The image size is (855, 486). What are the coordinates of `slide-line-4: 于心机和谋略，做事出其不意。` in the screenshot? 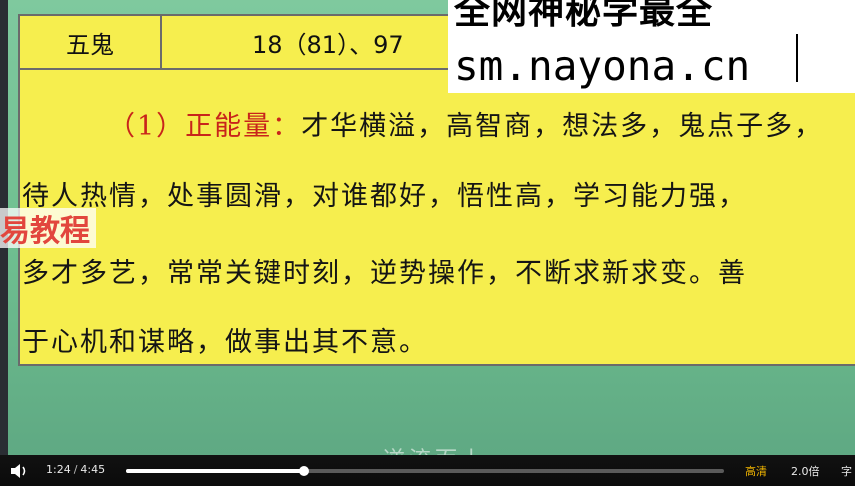 It's located at (225, 342).